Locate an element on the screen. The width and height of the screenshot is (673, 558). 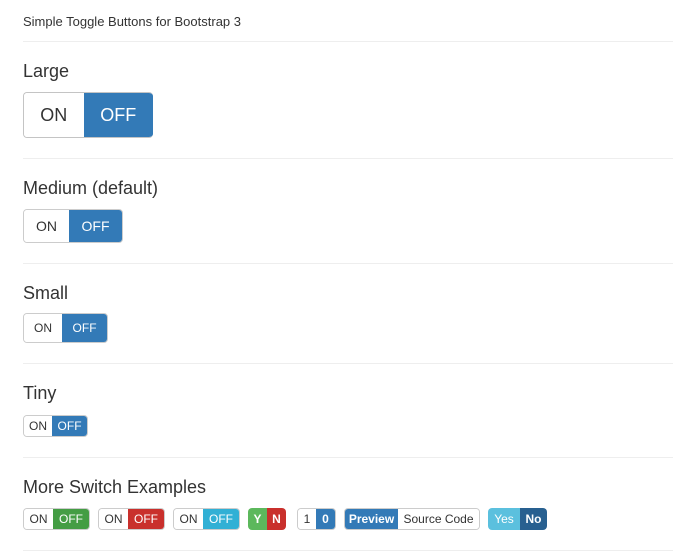
section-title-small: Small is located at coordinates (46, 293).